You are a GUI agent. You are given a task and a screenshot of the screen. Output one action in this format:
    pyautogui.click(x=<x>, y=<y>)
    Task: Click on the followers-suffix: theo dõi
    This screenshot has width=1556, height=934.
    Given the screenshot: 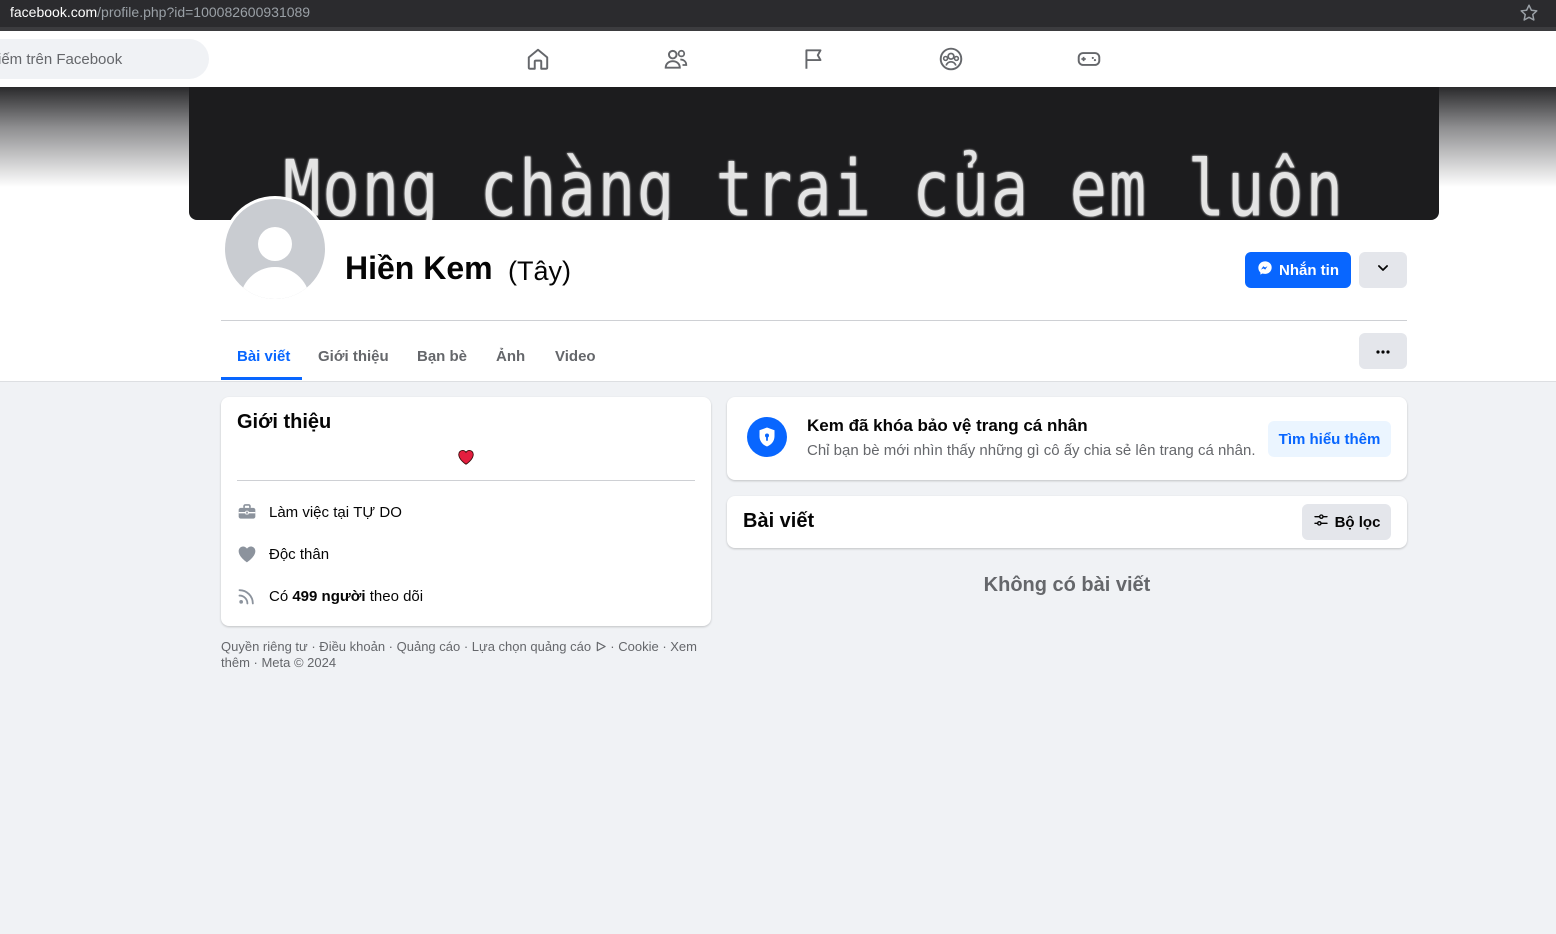 What is the action you would take?
    pyautogui.click(x=394, y=596)
    